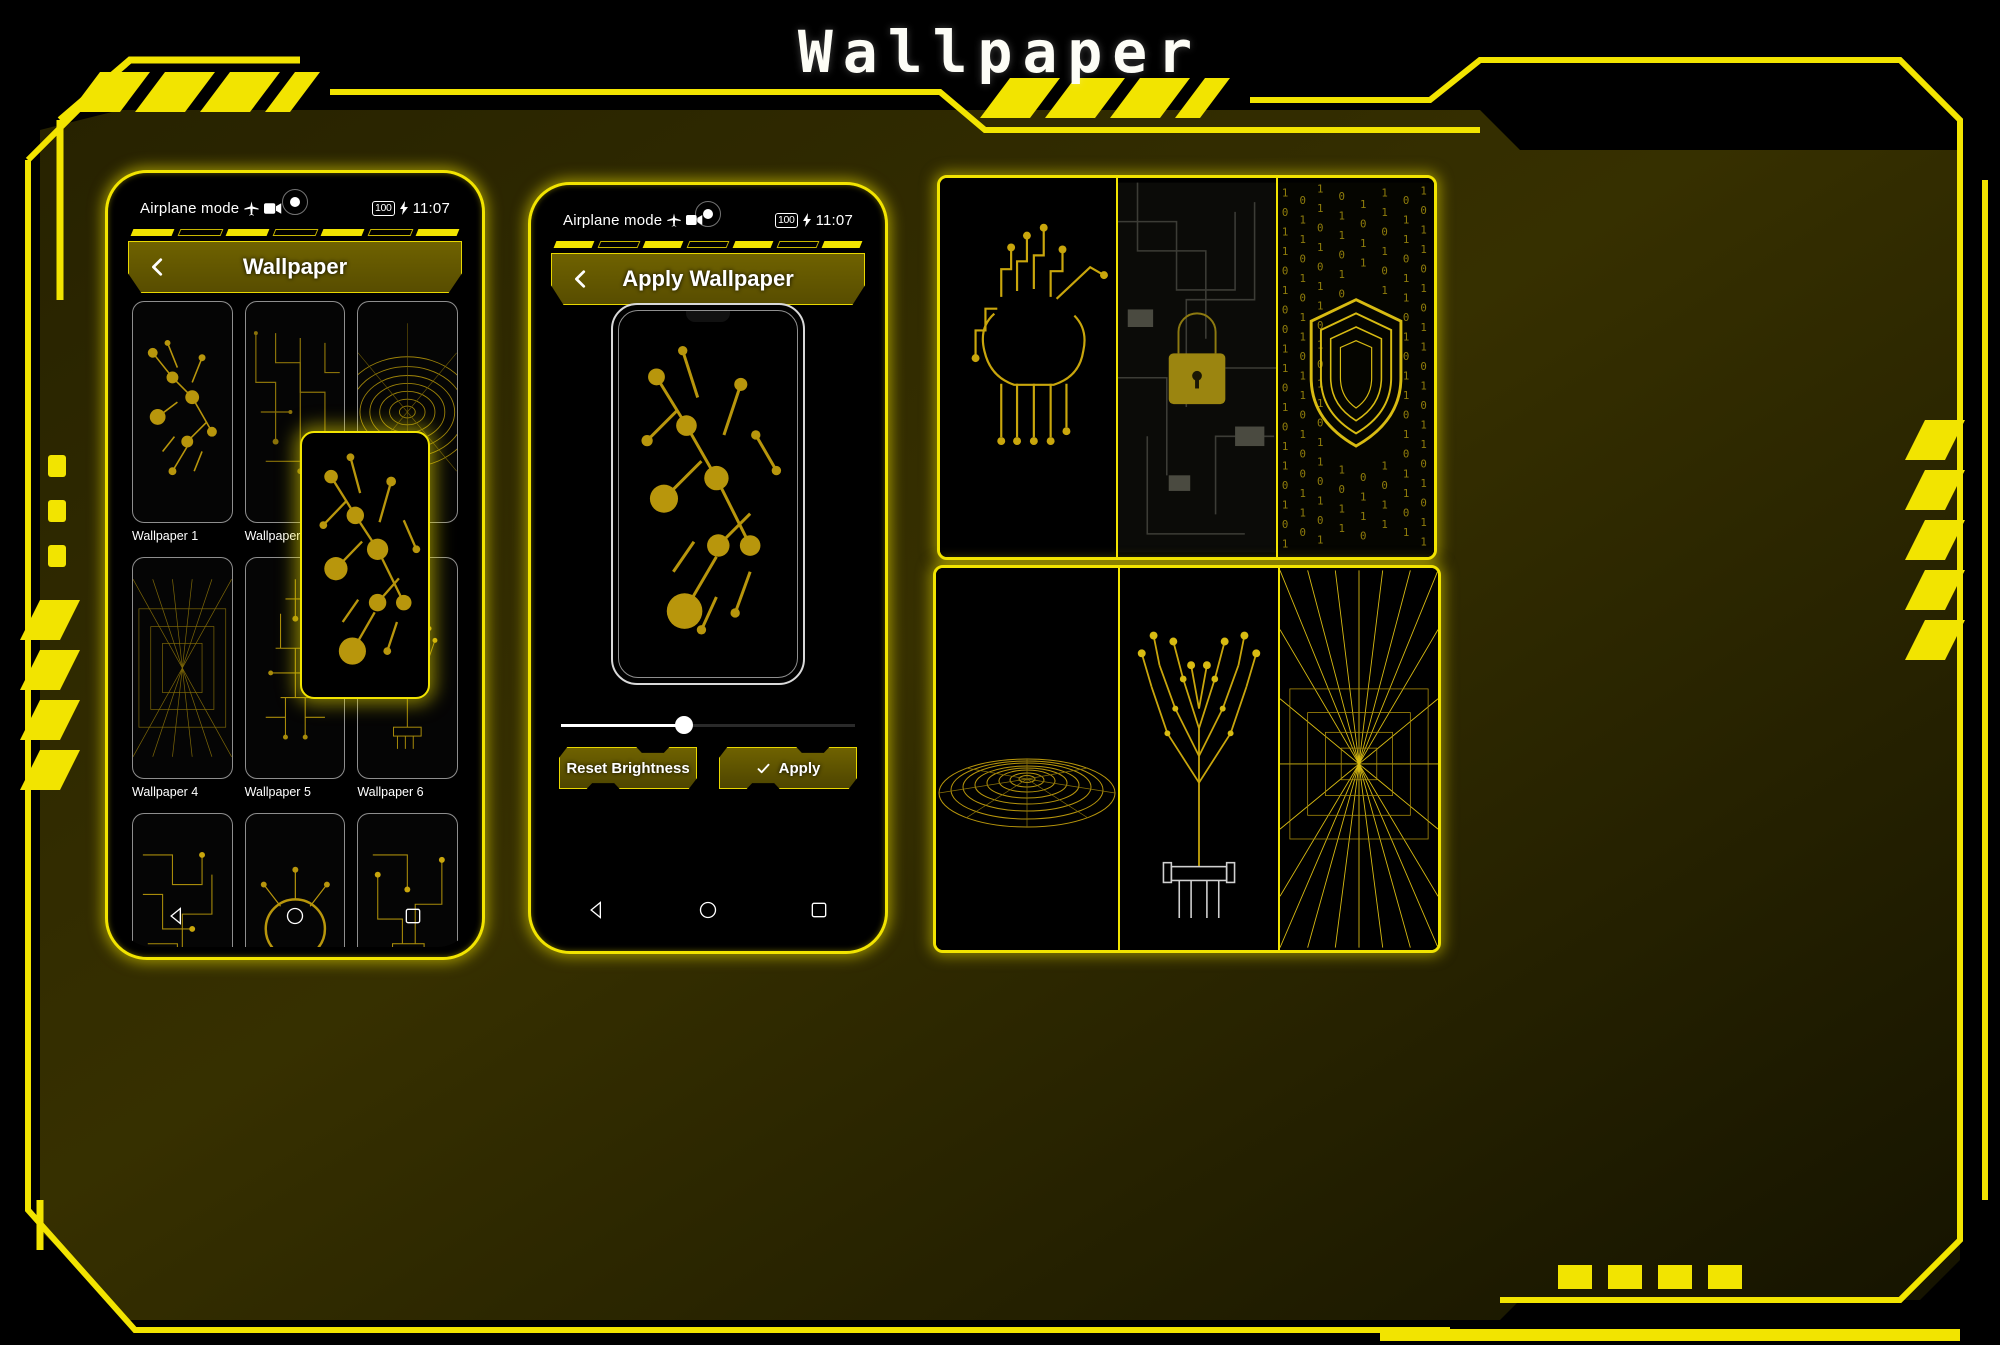 This screenshot has width=2000, height=1345. Describe the element at coordinates (1195, 367) in the screenshot. I see `gallery-item-padlock` at that location.